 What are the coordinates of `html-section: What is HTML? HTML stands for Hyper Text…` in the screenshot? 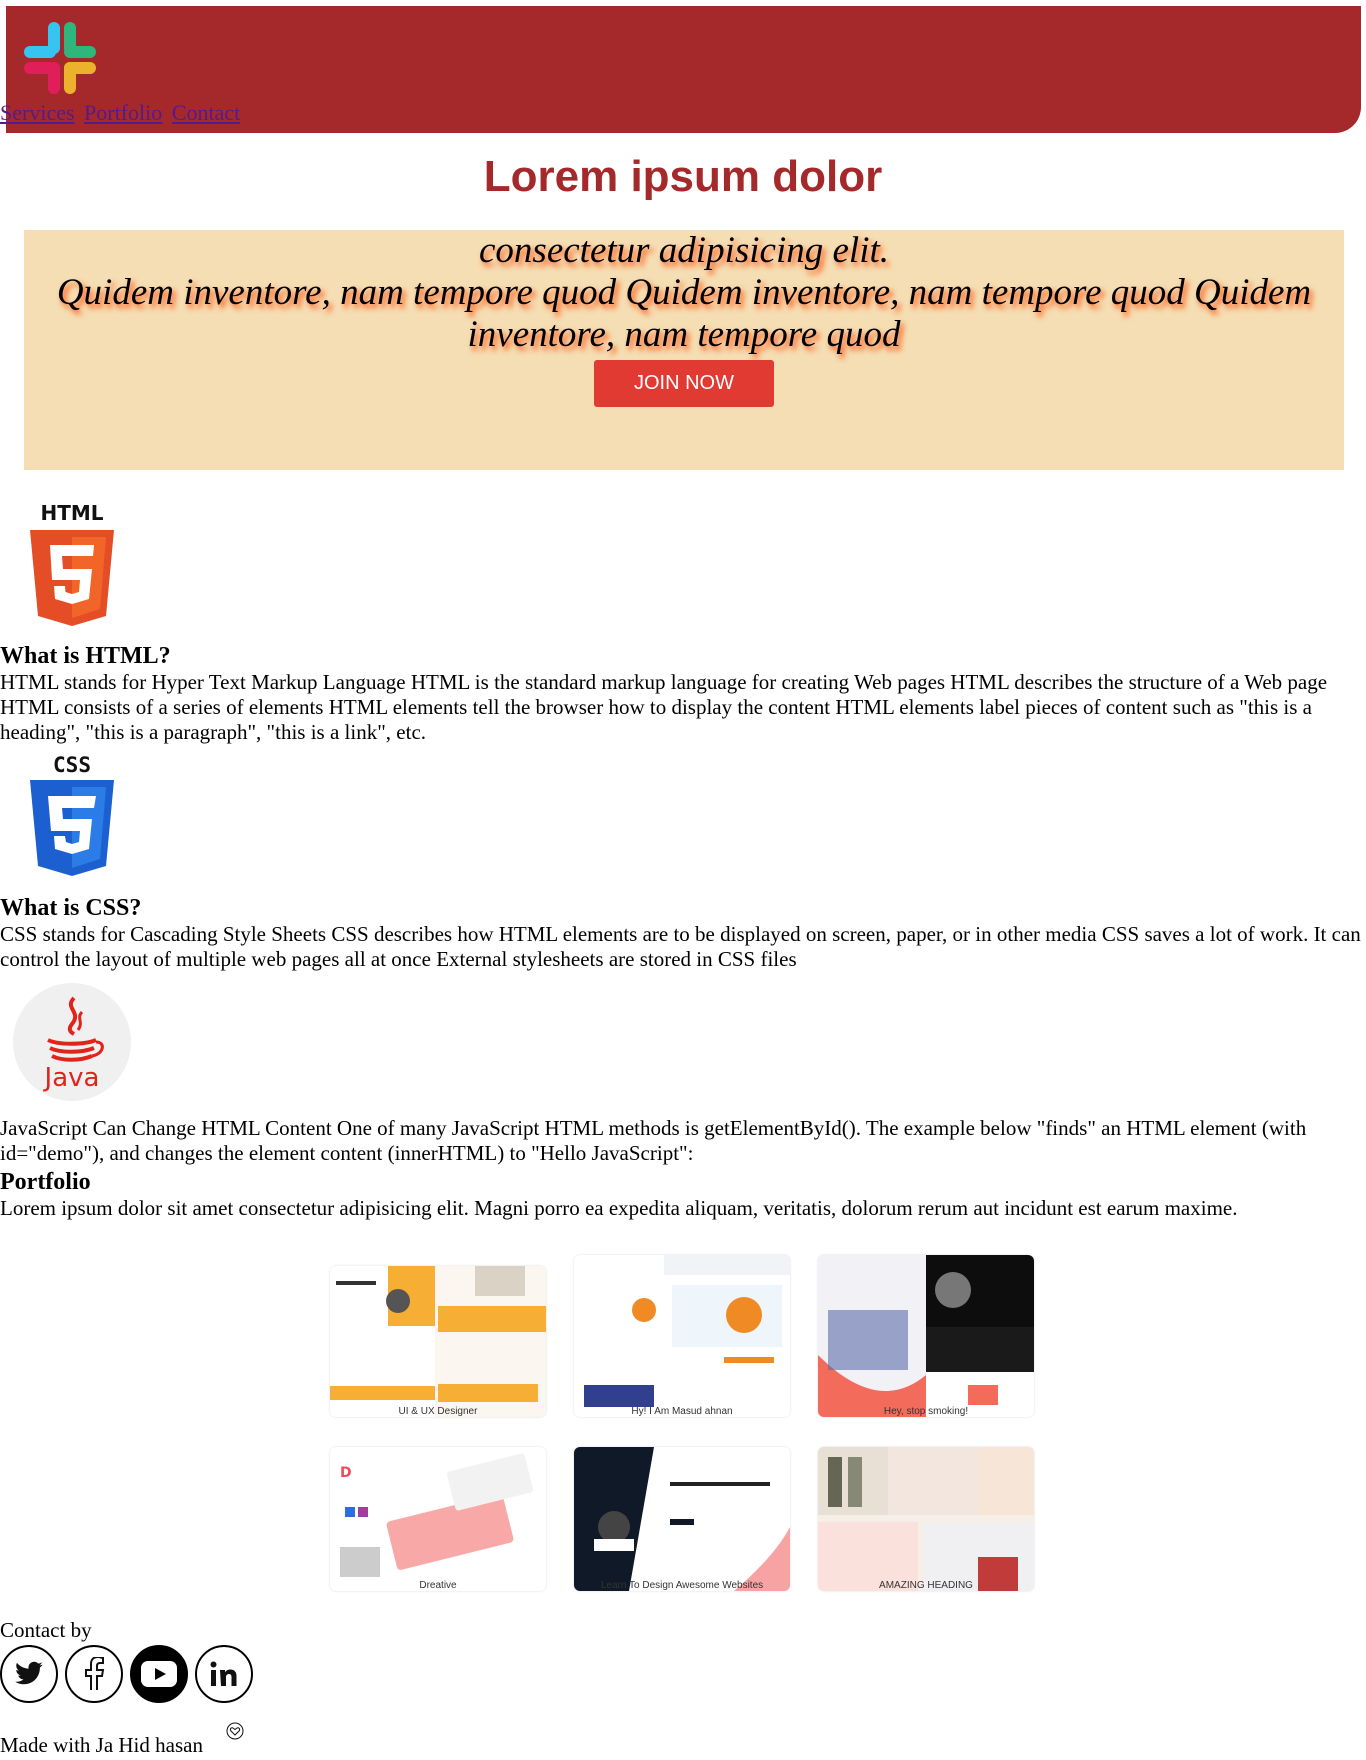 It's located at (683, 693).